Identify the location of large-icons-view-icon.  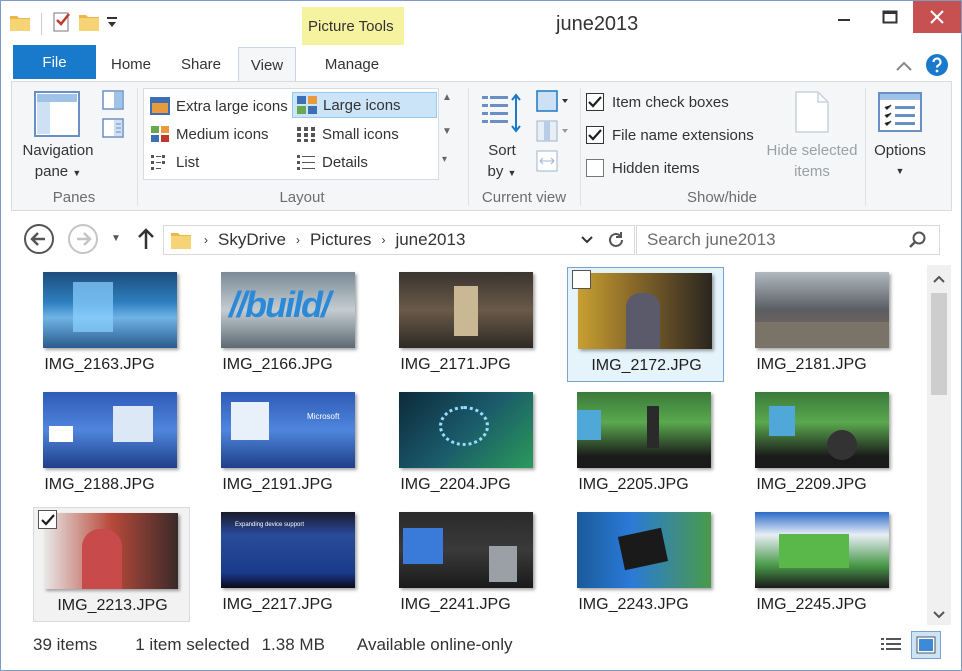
(926, 645).